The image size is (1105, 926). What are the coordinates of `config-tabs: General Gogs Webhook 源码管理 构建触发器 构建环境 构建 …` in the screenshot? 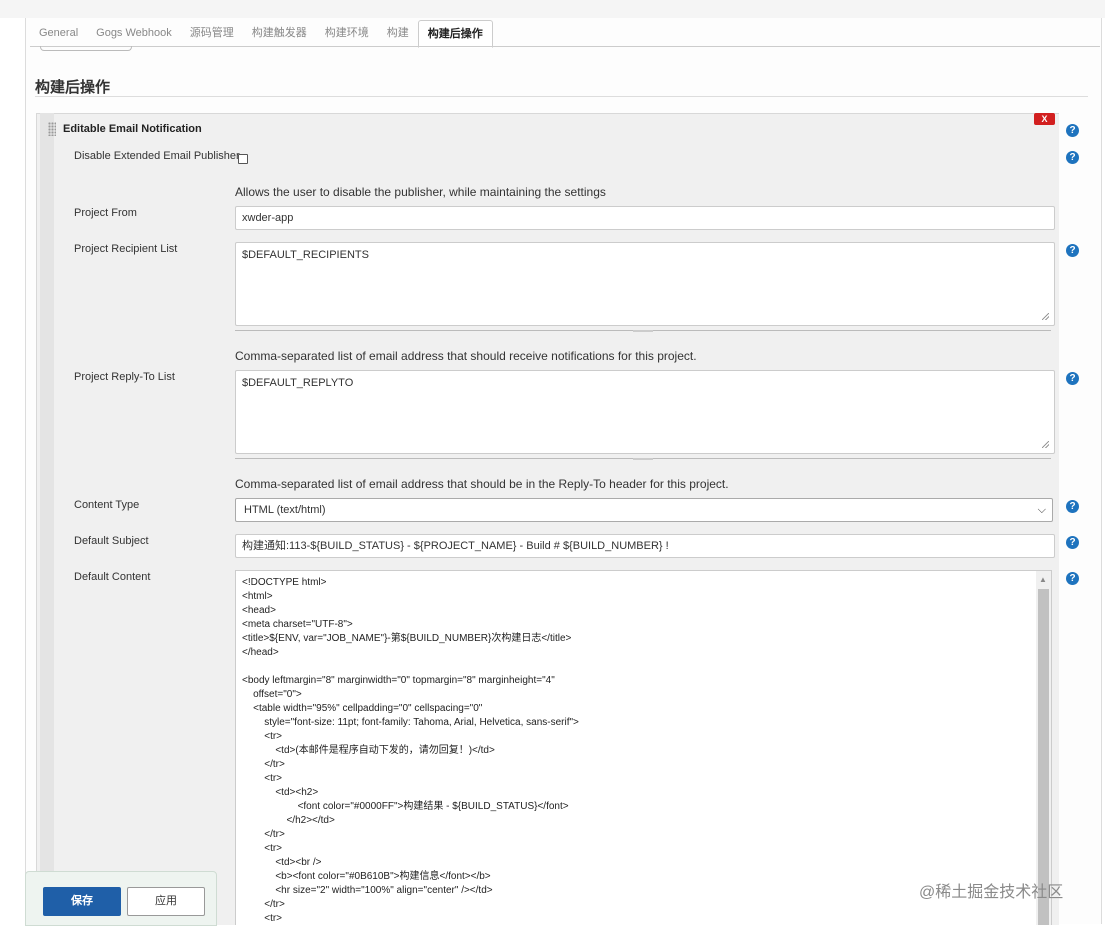 It's located at (261, 34).